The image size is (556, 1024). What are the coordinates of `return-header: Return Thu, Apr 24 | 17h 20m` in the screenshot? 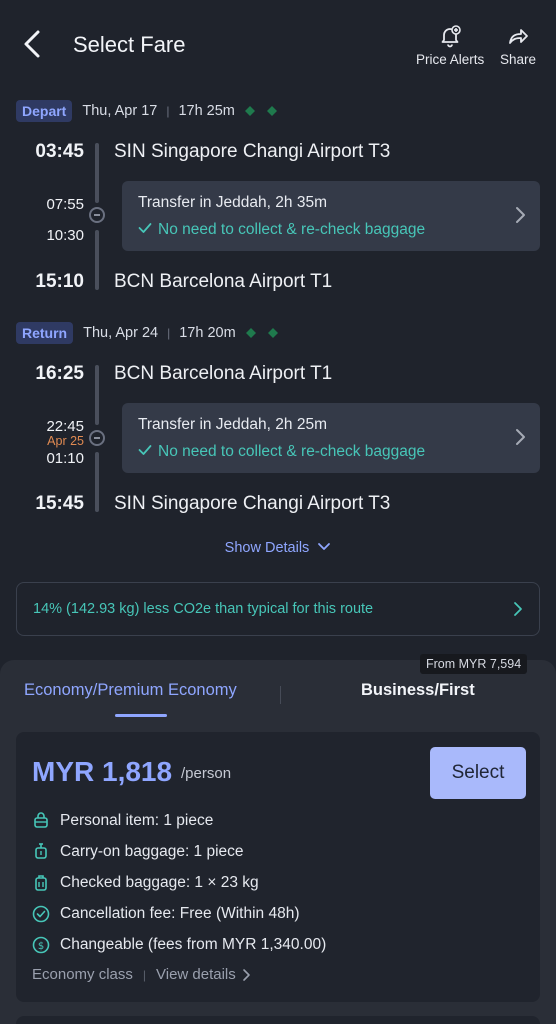 It's located at (148, 333).